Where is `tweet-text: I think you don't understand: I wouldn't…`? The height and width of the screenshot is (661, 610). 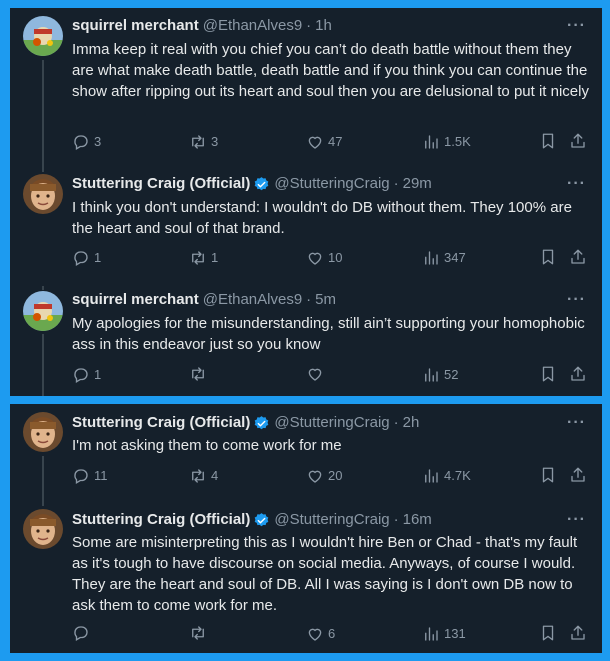
tweet-text: I think you don't understand: I wouldn't… is located at coordinates (322, 218).